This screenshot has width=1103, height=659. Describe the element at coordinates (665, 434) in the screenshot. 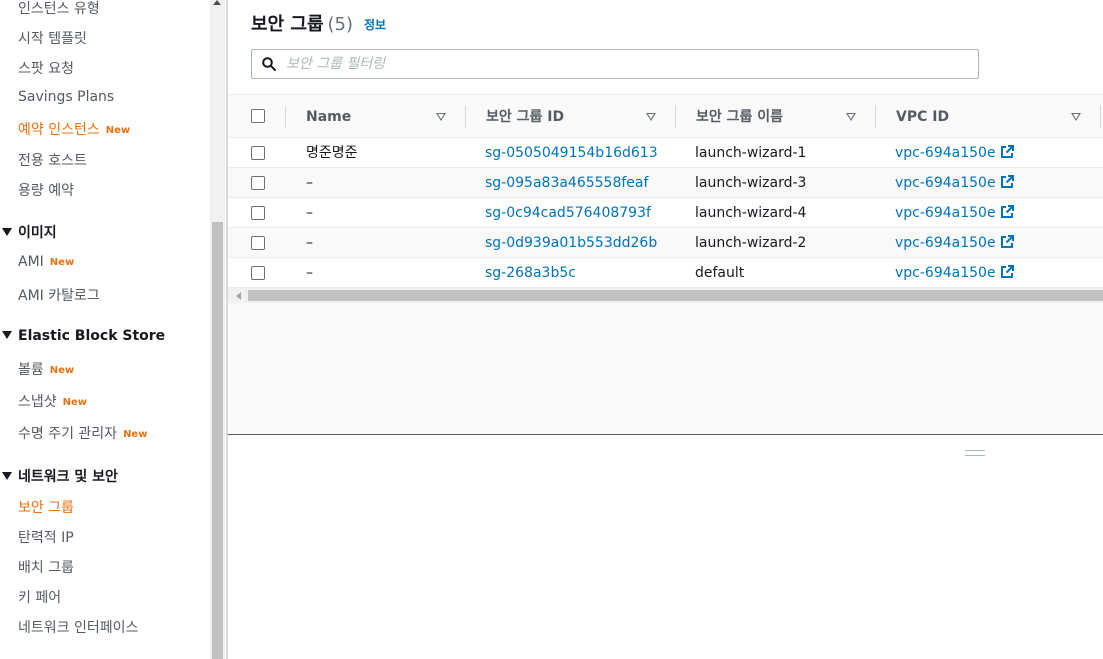

I see `split-panel-divider` at that location.